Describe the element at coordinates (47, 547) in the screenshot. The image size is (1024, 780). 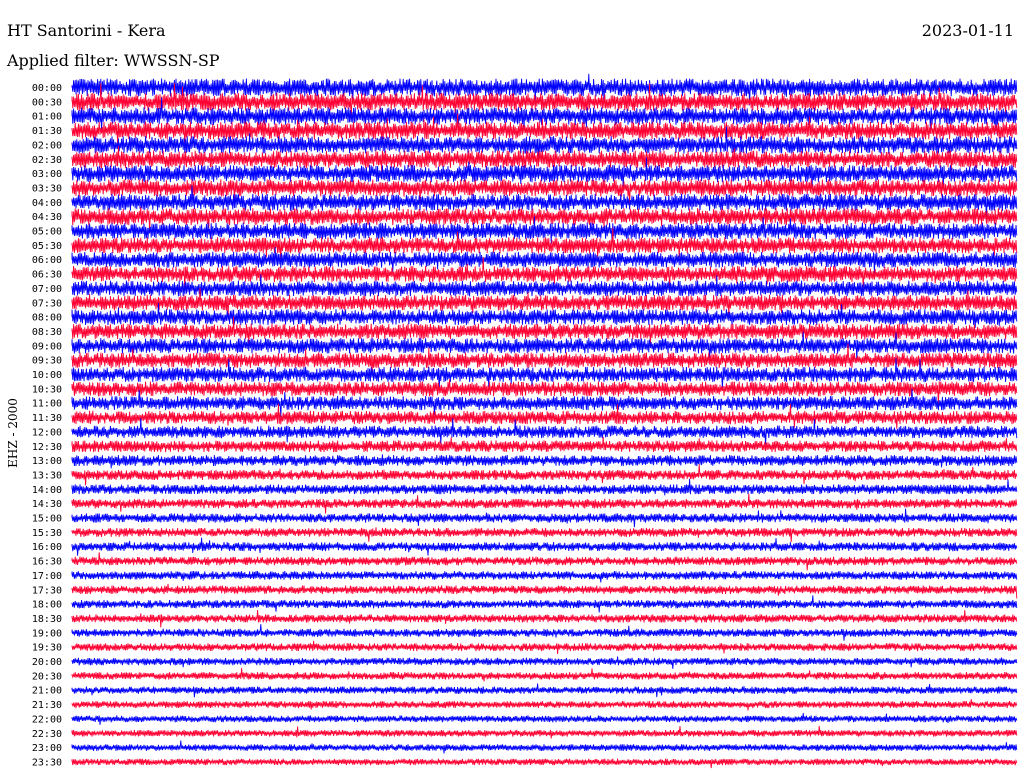
I see `time-label: 16:00` at that location.